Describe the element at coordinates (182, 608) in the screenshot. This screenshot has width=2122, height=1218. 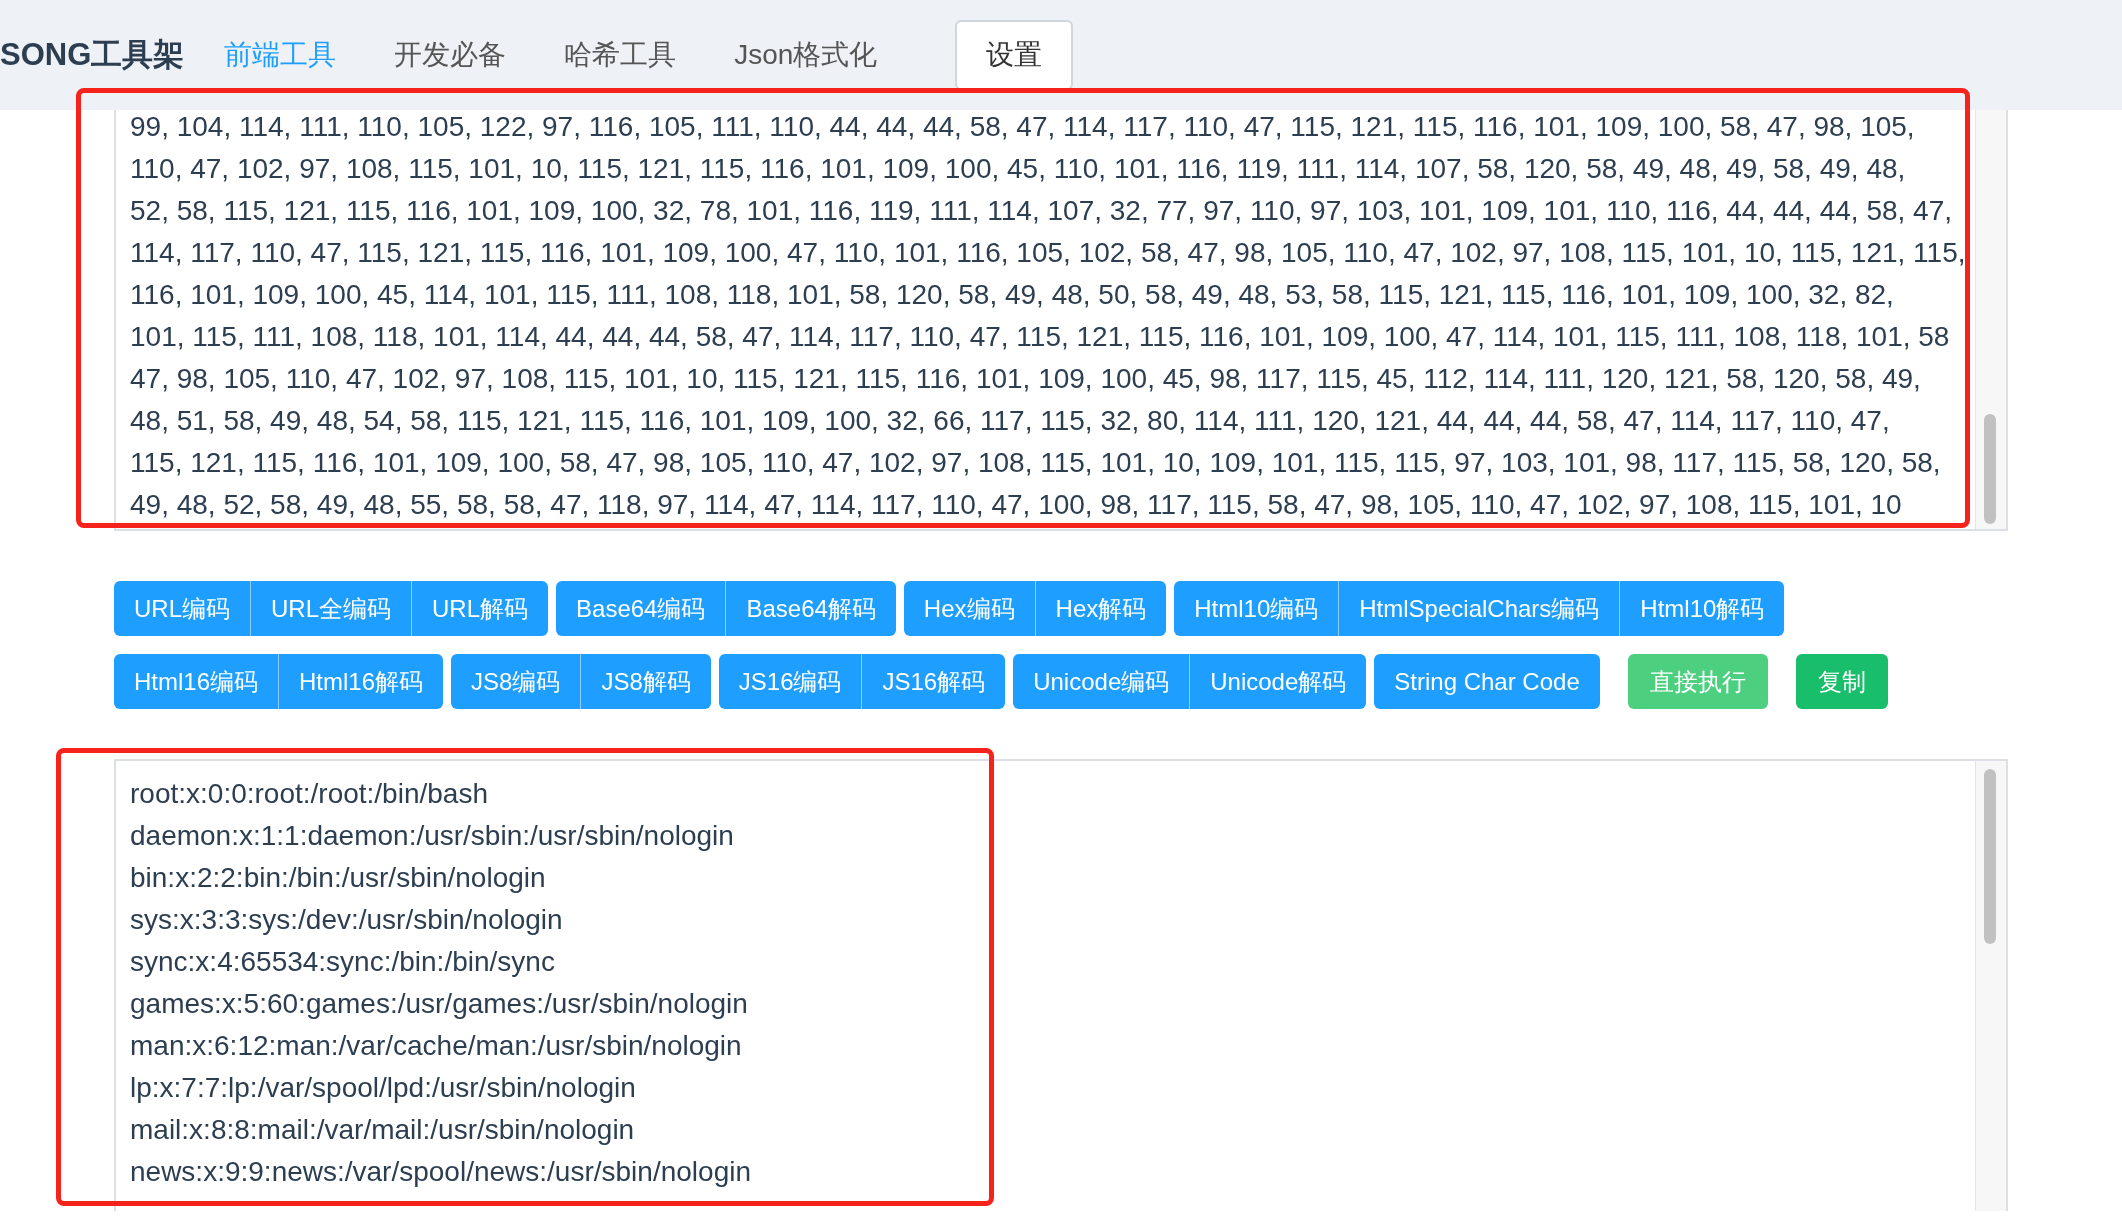
I see `action-button: URL编码` at that location.